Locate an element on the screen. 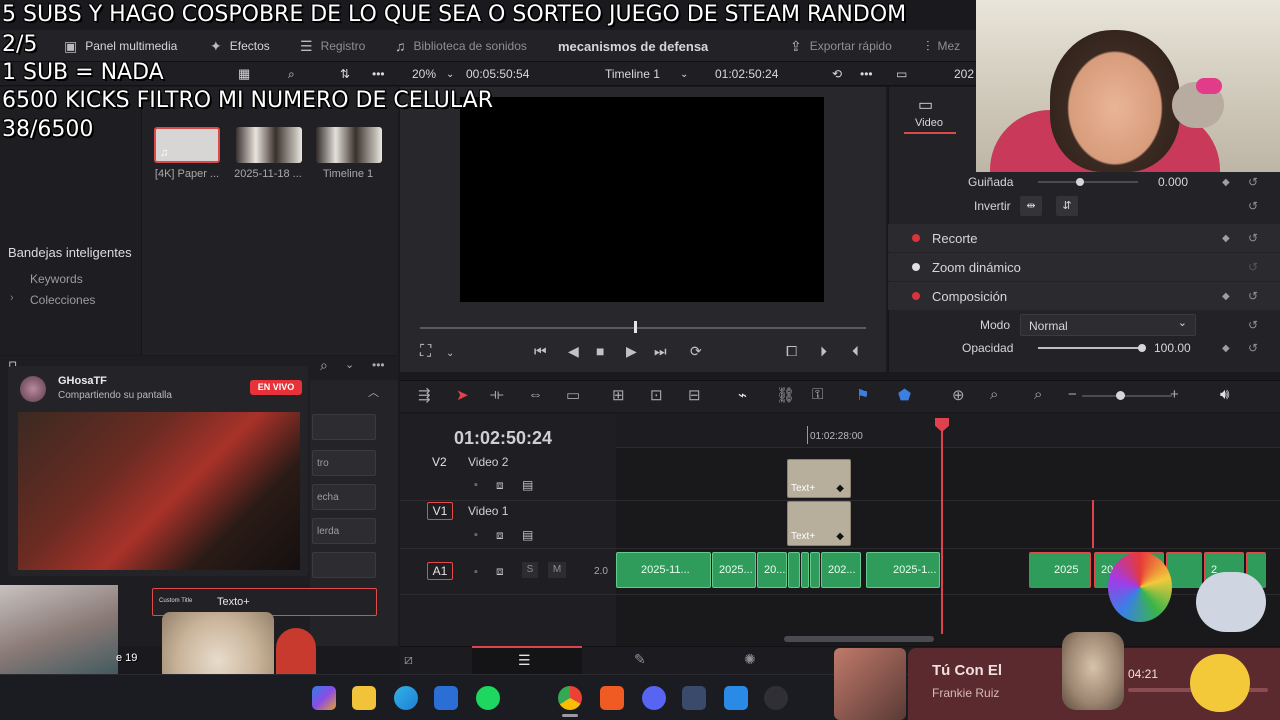 This screenshot has height=720, width=1280. brave-icon is located at coordinates (612, 698).